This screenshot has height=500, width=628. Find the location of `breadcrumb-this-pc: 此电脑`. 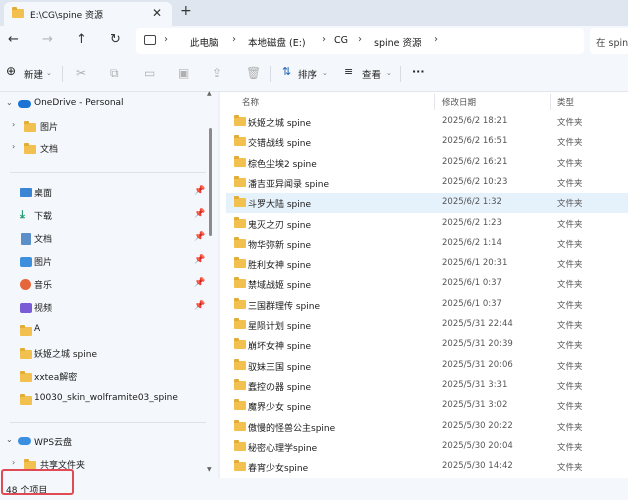

breadcrumb-this-pc: 此电脑 is located at coordinates (204, 42).